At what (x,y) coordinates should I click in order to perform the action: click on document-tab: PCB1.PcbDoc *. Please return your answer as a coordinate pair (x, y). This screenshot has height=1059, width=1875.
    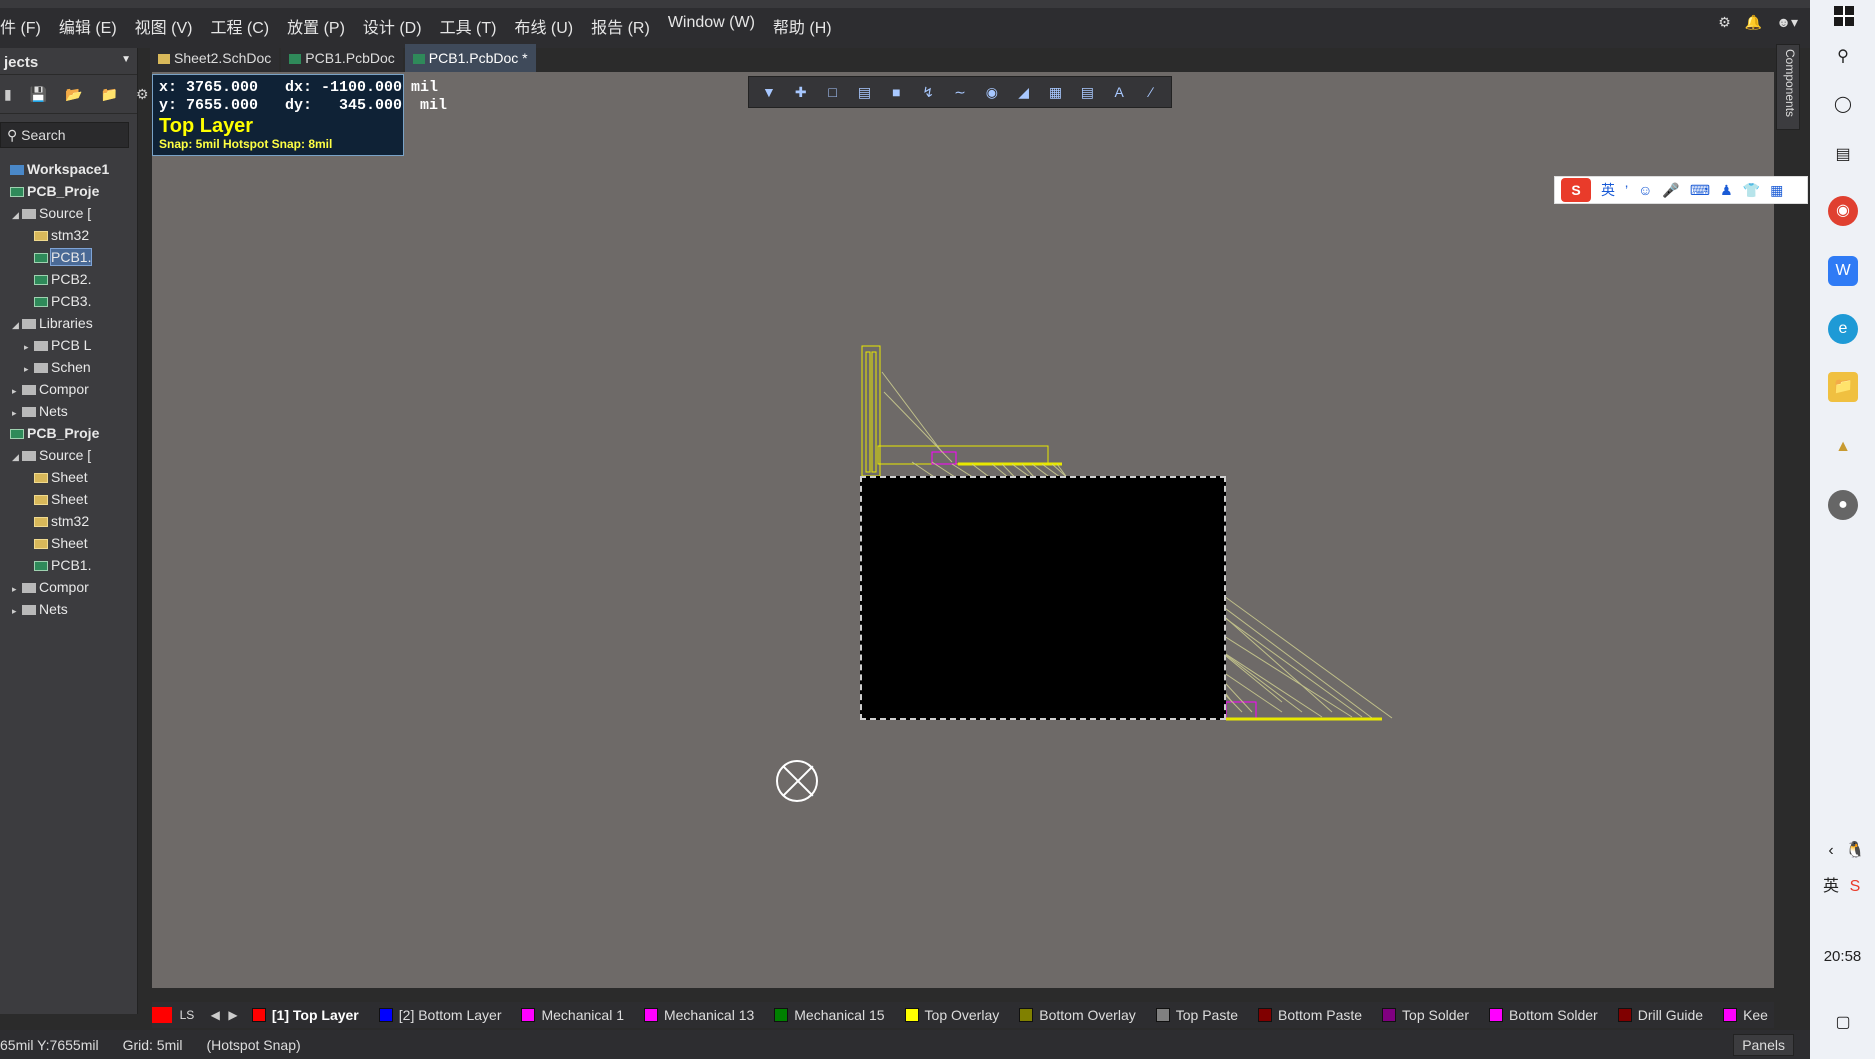
    Looking at the image, I should click on (470, 58).